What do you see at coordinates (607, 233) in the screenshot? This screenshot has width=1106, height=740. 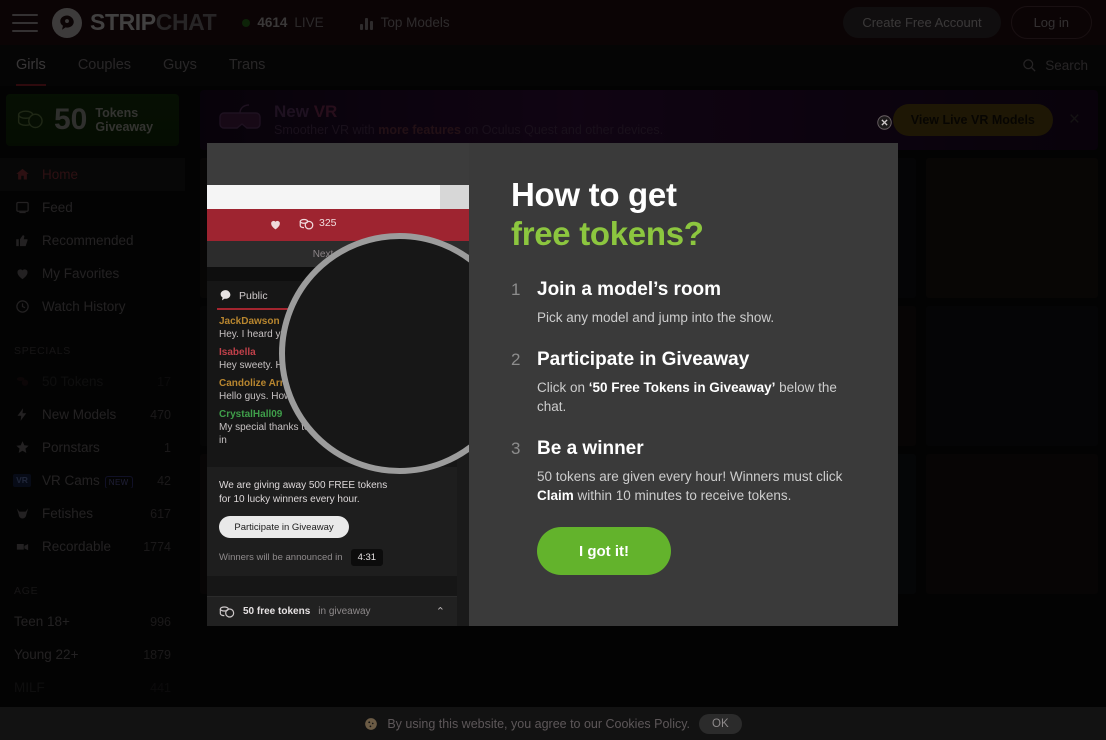 I see `modal-title-line2: free tokens?` at bounding box center [607, 233].